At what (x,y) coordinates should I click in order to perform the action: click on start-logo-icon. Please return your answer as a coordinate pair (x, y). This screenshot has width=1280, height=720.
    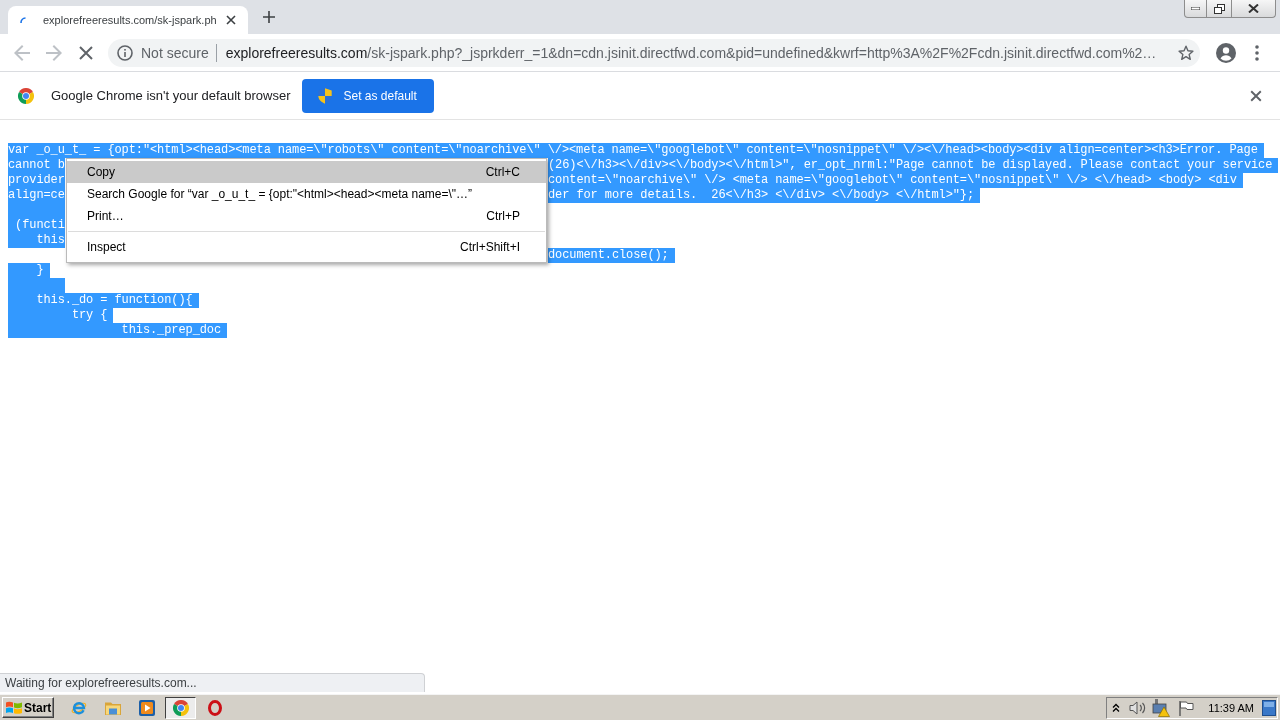
    Looking at the image, I should click on (14, 707).